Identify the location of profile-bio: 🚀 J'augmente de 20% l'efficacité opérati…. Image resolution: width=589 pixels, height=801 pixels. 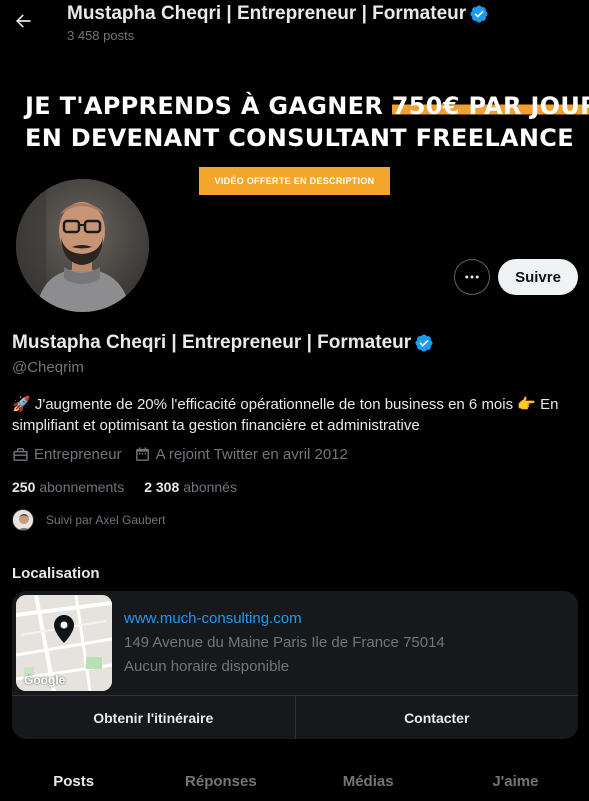
(297, 415).